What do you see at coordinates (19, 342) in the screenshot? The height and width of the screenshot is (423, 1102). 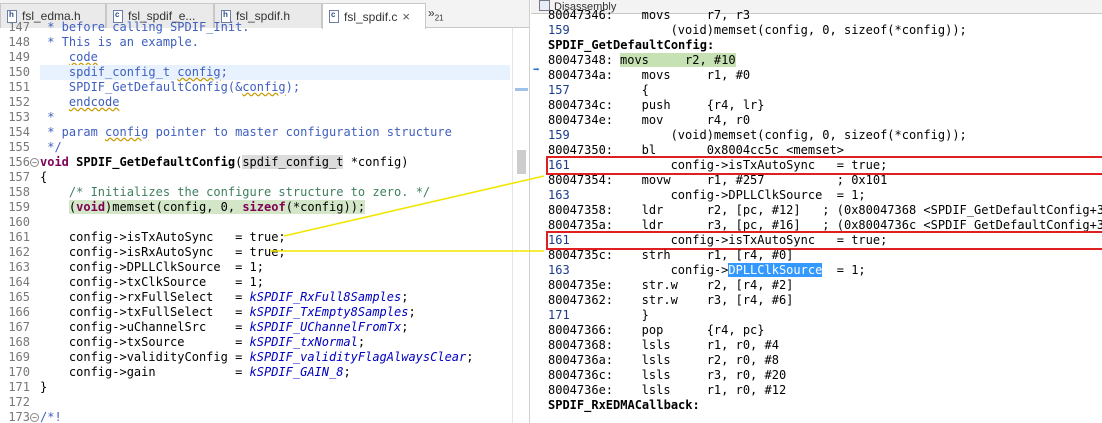 I see `line-number: 168` at bounding box center [19, 342].